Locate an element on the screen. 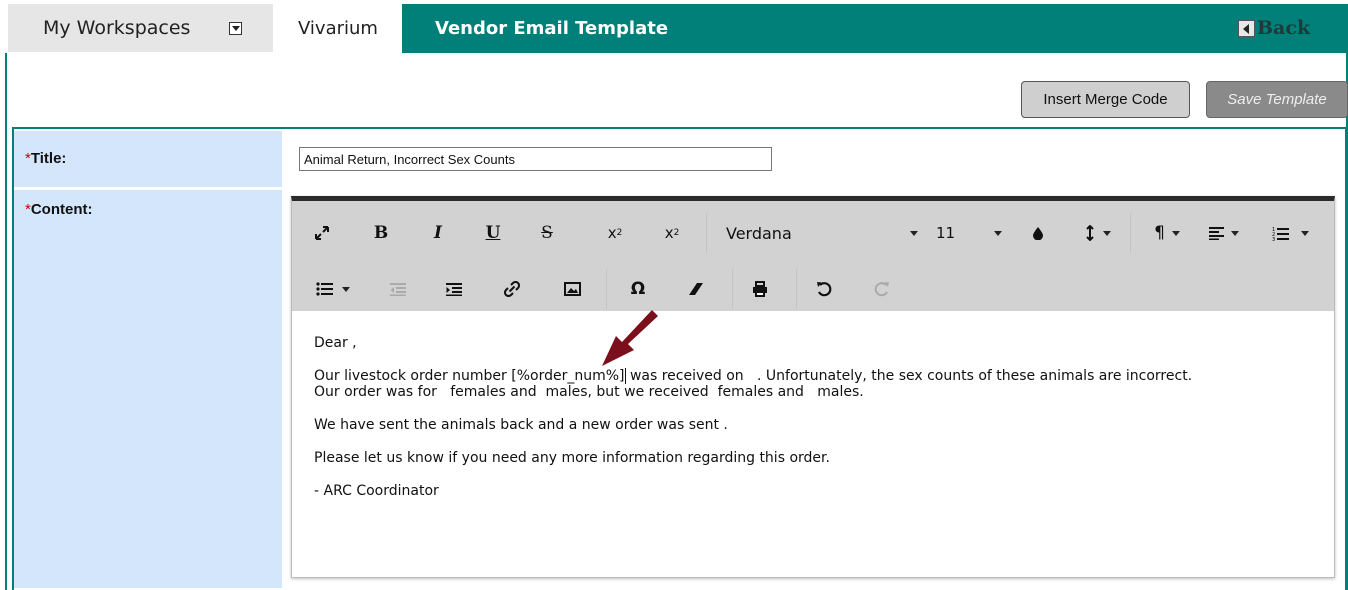  vivarium-label: Vivarium is located at coordinates (338, 28).